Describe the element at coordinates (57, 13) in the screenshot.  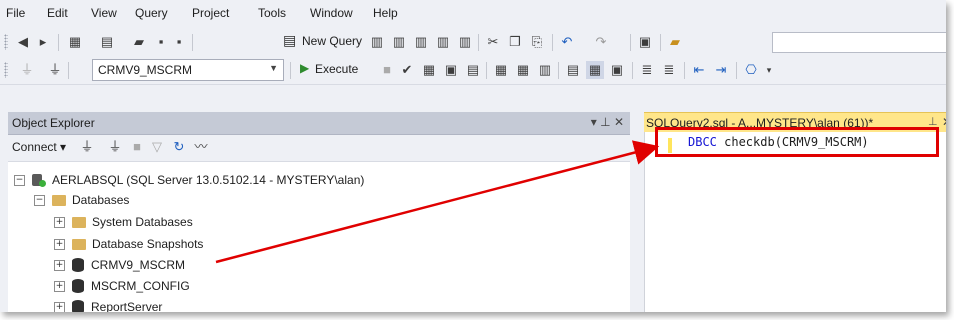
I see `menu-edit: Edit` at that location.